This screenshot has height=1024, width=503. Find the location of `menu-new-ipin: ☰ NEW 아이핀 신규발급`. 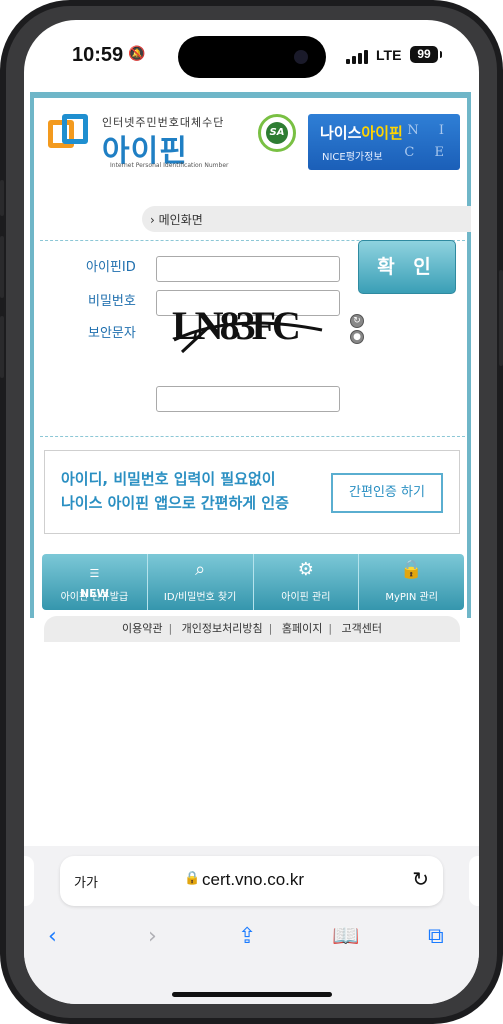

menu-new-ipin: ☰ NEW 아이핀 신규발급 is located at coordinates (95, 582).